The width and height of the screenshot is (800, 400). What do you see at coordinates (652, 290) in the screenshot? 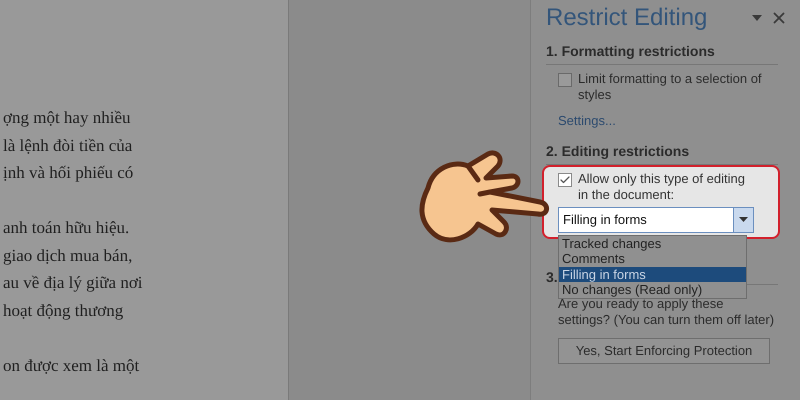
I see `dropdown-option: No changes (Read only)` at bounding box center [652, 290].